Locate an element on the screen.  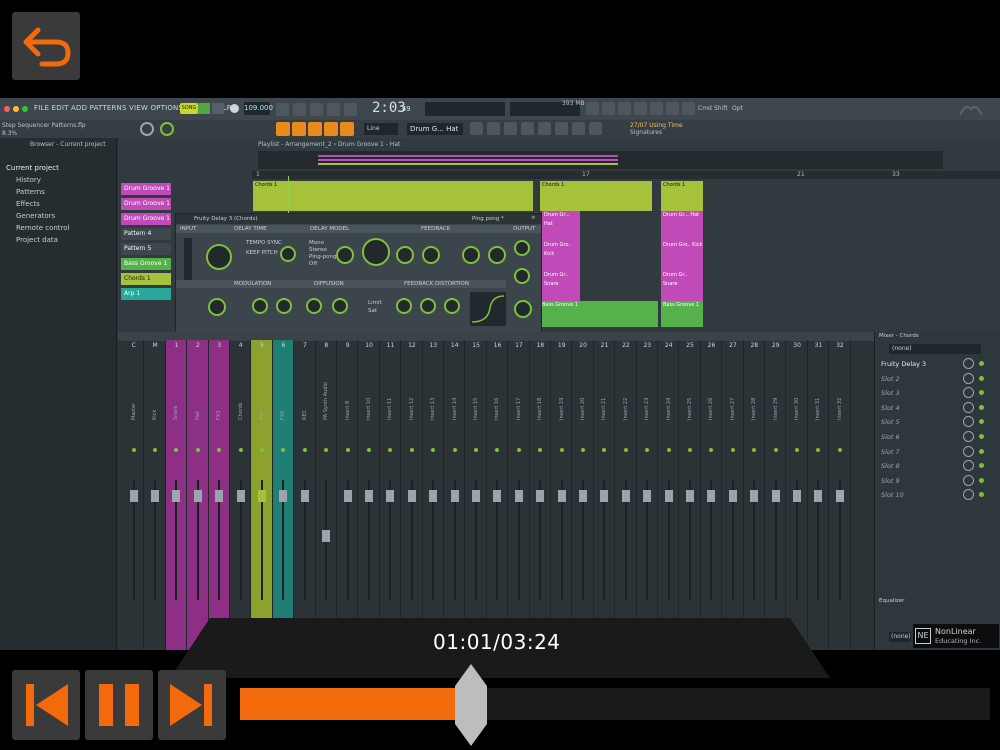
mixer-strip: 15 Insert 15 is located at coordinates (476, 495).